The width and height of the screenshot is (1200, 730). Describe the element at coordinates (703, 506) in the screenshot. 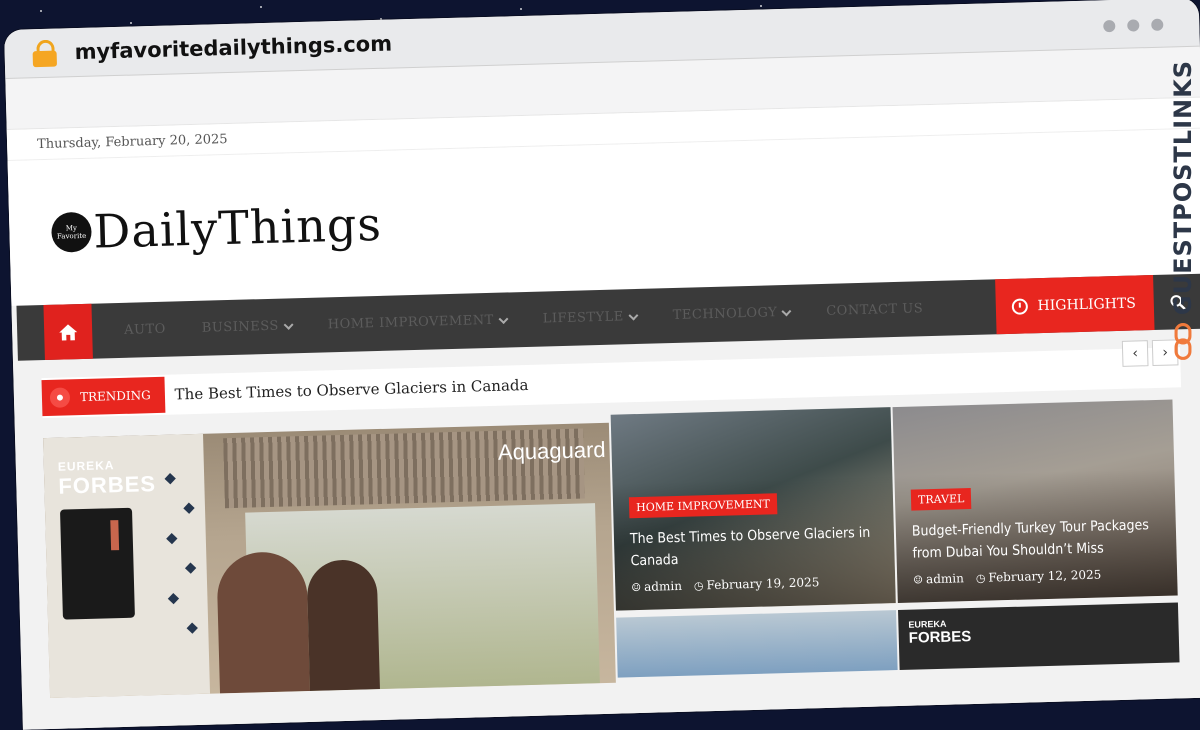

I see `category-tag: HOME IMPROVEMENT` at that location.